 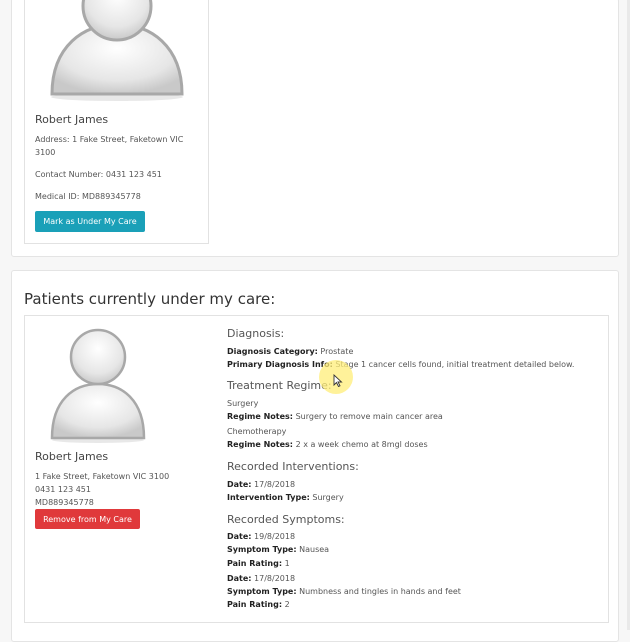 What do you see at coordinates (256, 333) in the screenshot?
I see `diagnosis-heading: Diagnosis:` at bounding box center [256, 333].